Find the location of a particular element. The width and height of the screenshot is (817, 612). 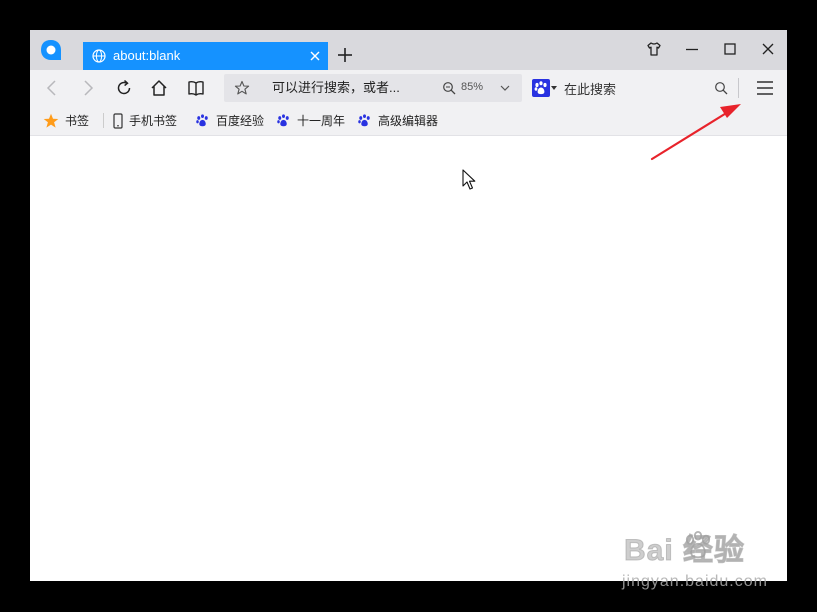

toolbar-divider is located at coordinates (738, 88).